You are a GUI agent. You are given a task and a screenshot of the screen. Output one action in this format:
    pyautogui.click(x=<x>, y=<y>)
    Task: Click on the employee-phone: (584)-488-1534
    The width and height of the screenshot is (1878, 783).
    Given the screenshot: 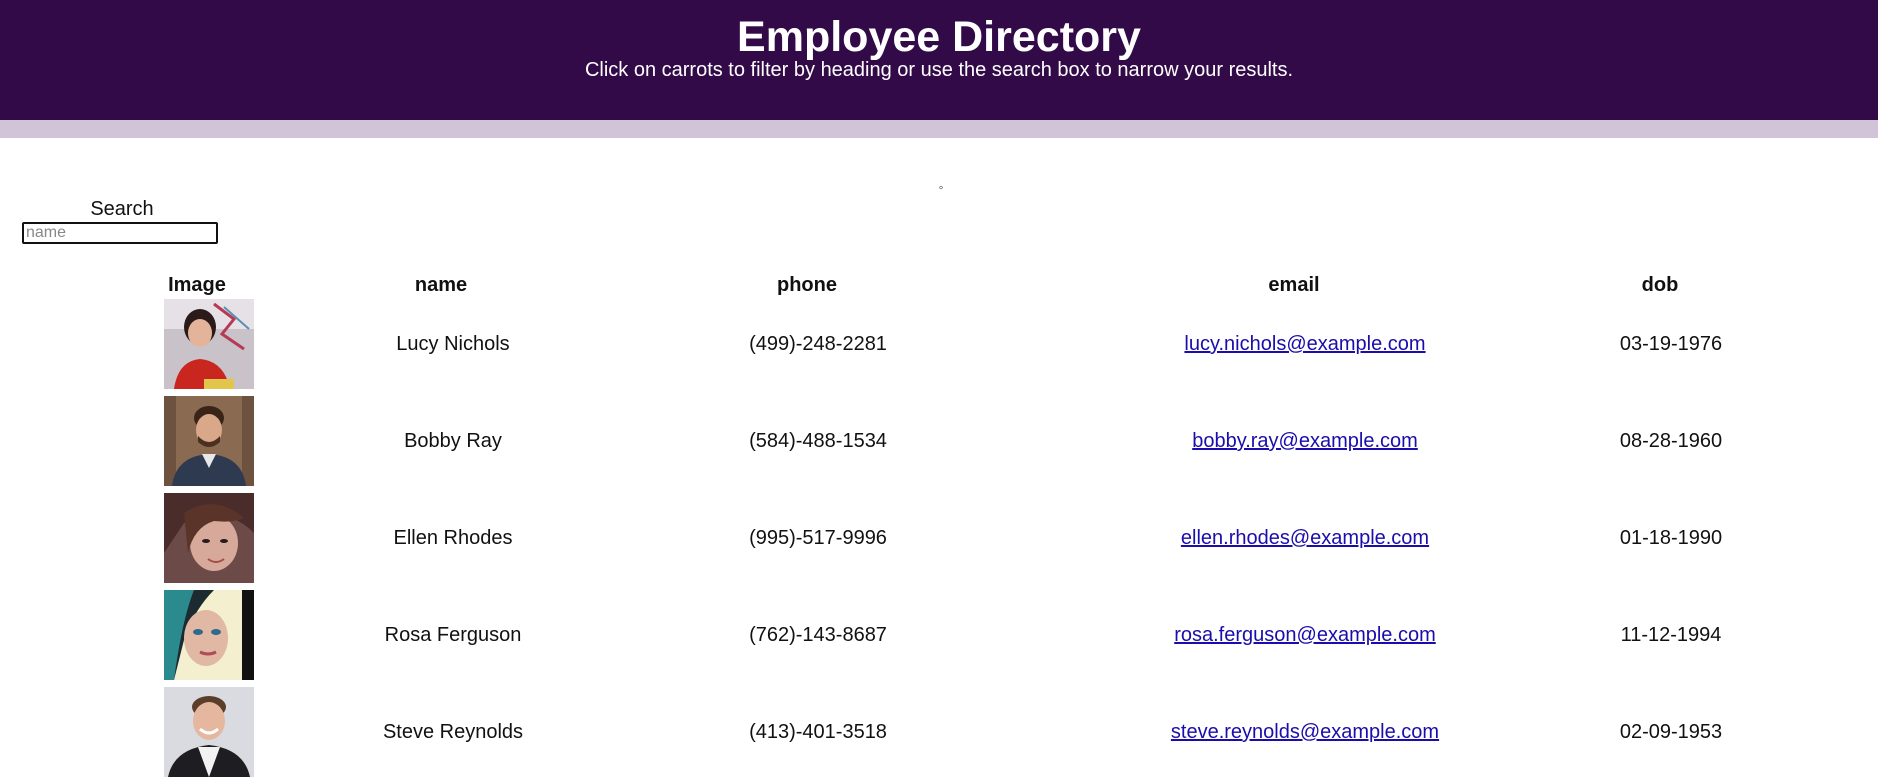 What is the action you would take?
    pyautogui.click(x=818, y=441)
    